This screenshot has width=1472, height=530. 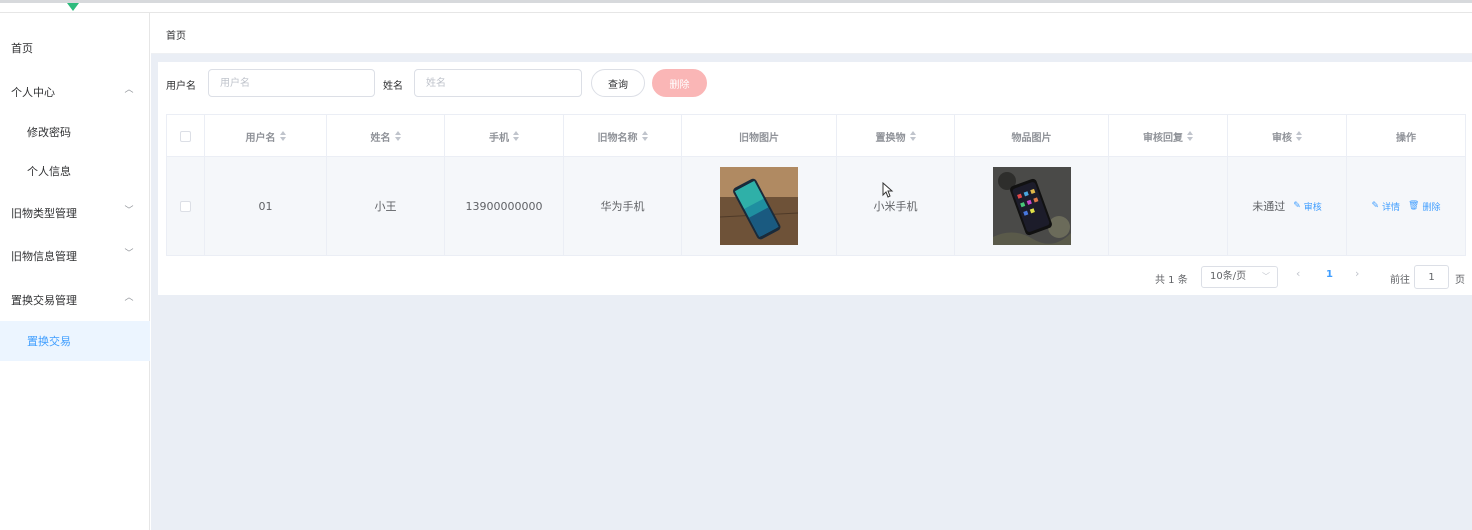 What do you see at coordinates (896, 206) in the screenshot?
I see `cell-exchange-item: 小米手机` at bounding box center [896, 206].